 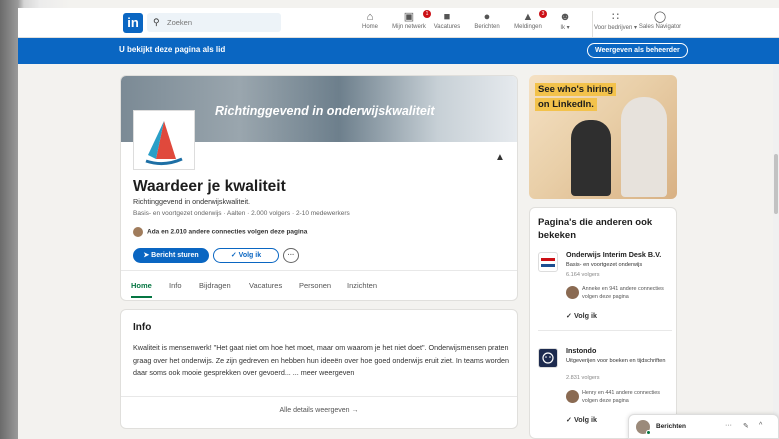 I want to click on nav-for-business: ∷ Voor bedrijven ▾, so click(x=615, y=24).